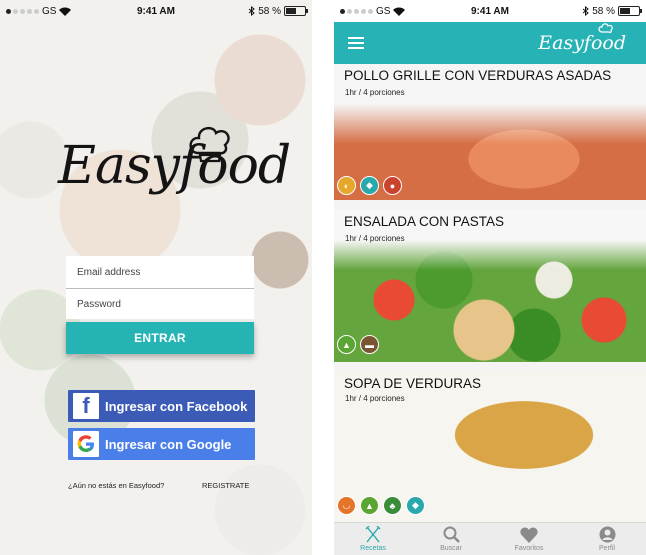 The image size is (646, 555). What do you see at coordinates (478, 75) in the screenshot?
I see `recipe-title: POLLO GRILLE CON VERDURAS ASADAS` at bounding box center [478, 75].